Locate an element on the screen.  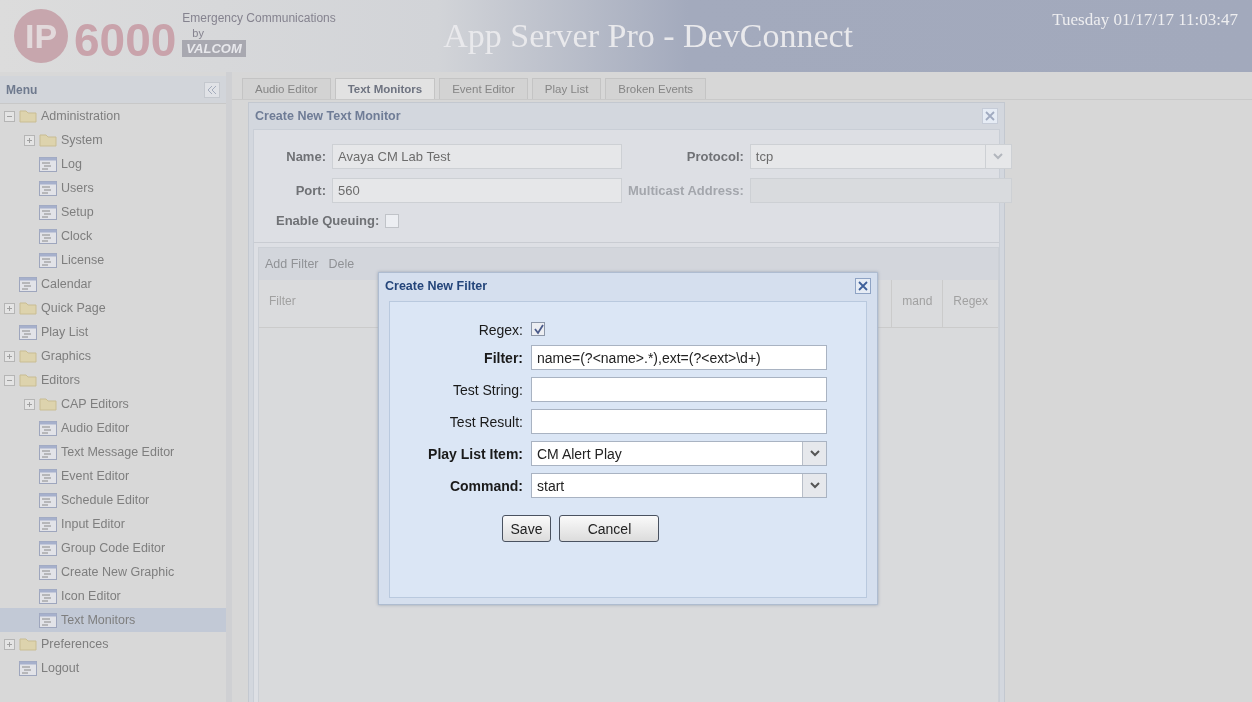
tree-item: Text Monitors is located at coordinates (113, 620).